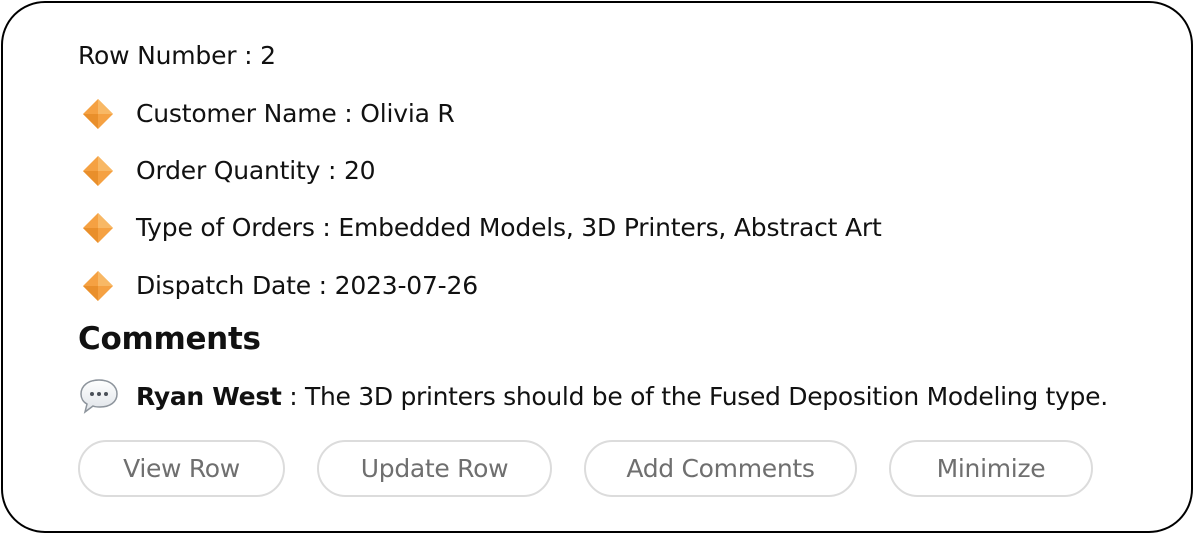  I want to click on speech-bubble-icon, so click(99, 396).